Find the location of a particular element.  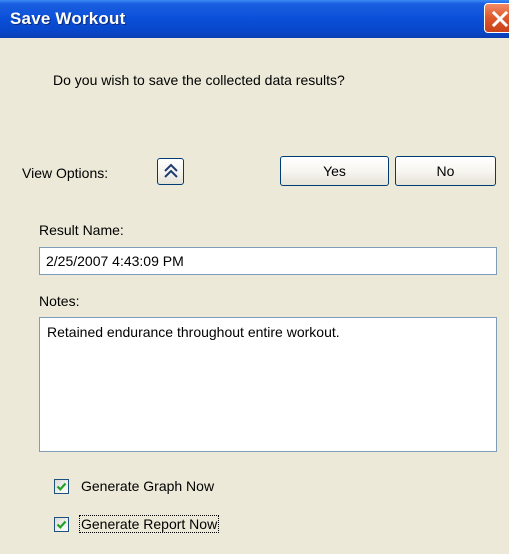

generate-report-checkbox is located at coordinates (61, 524).